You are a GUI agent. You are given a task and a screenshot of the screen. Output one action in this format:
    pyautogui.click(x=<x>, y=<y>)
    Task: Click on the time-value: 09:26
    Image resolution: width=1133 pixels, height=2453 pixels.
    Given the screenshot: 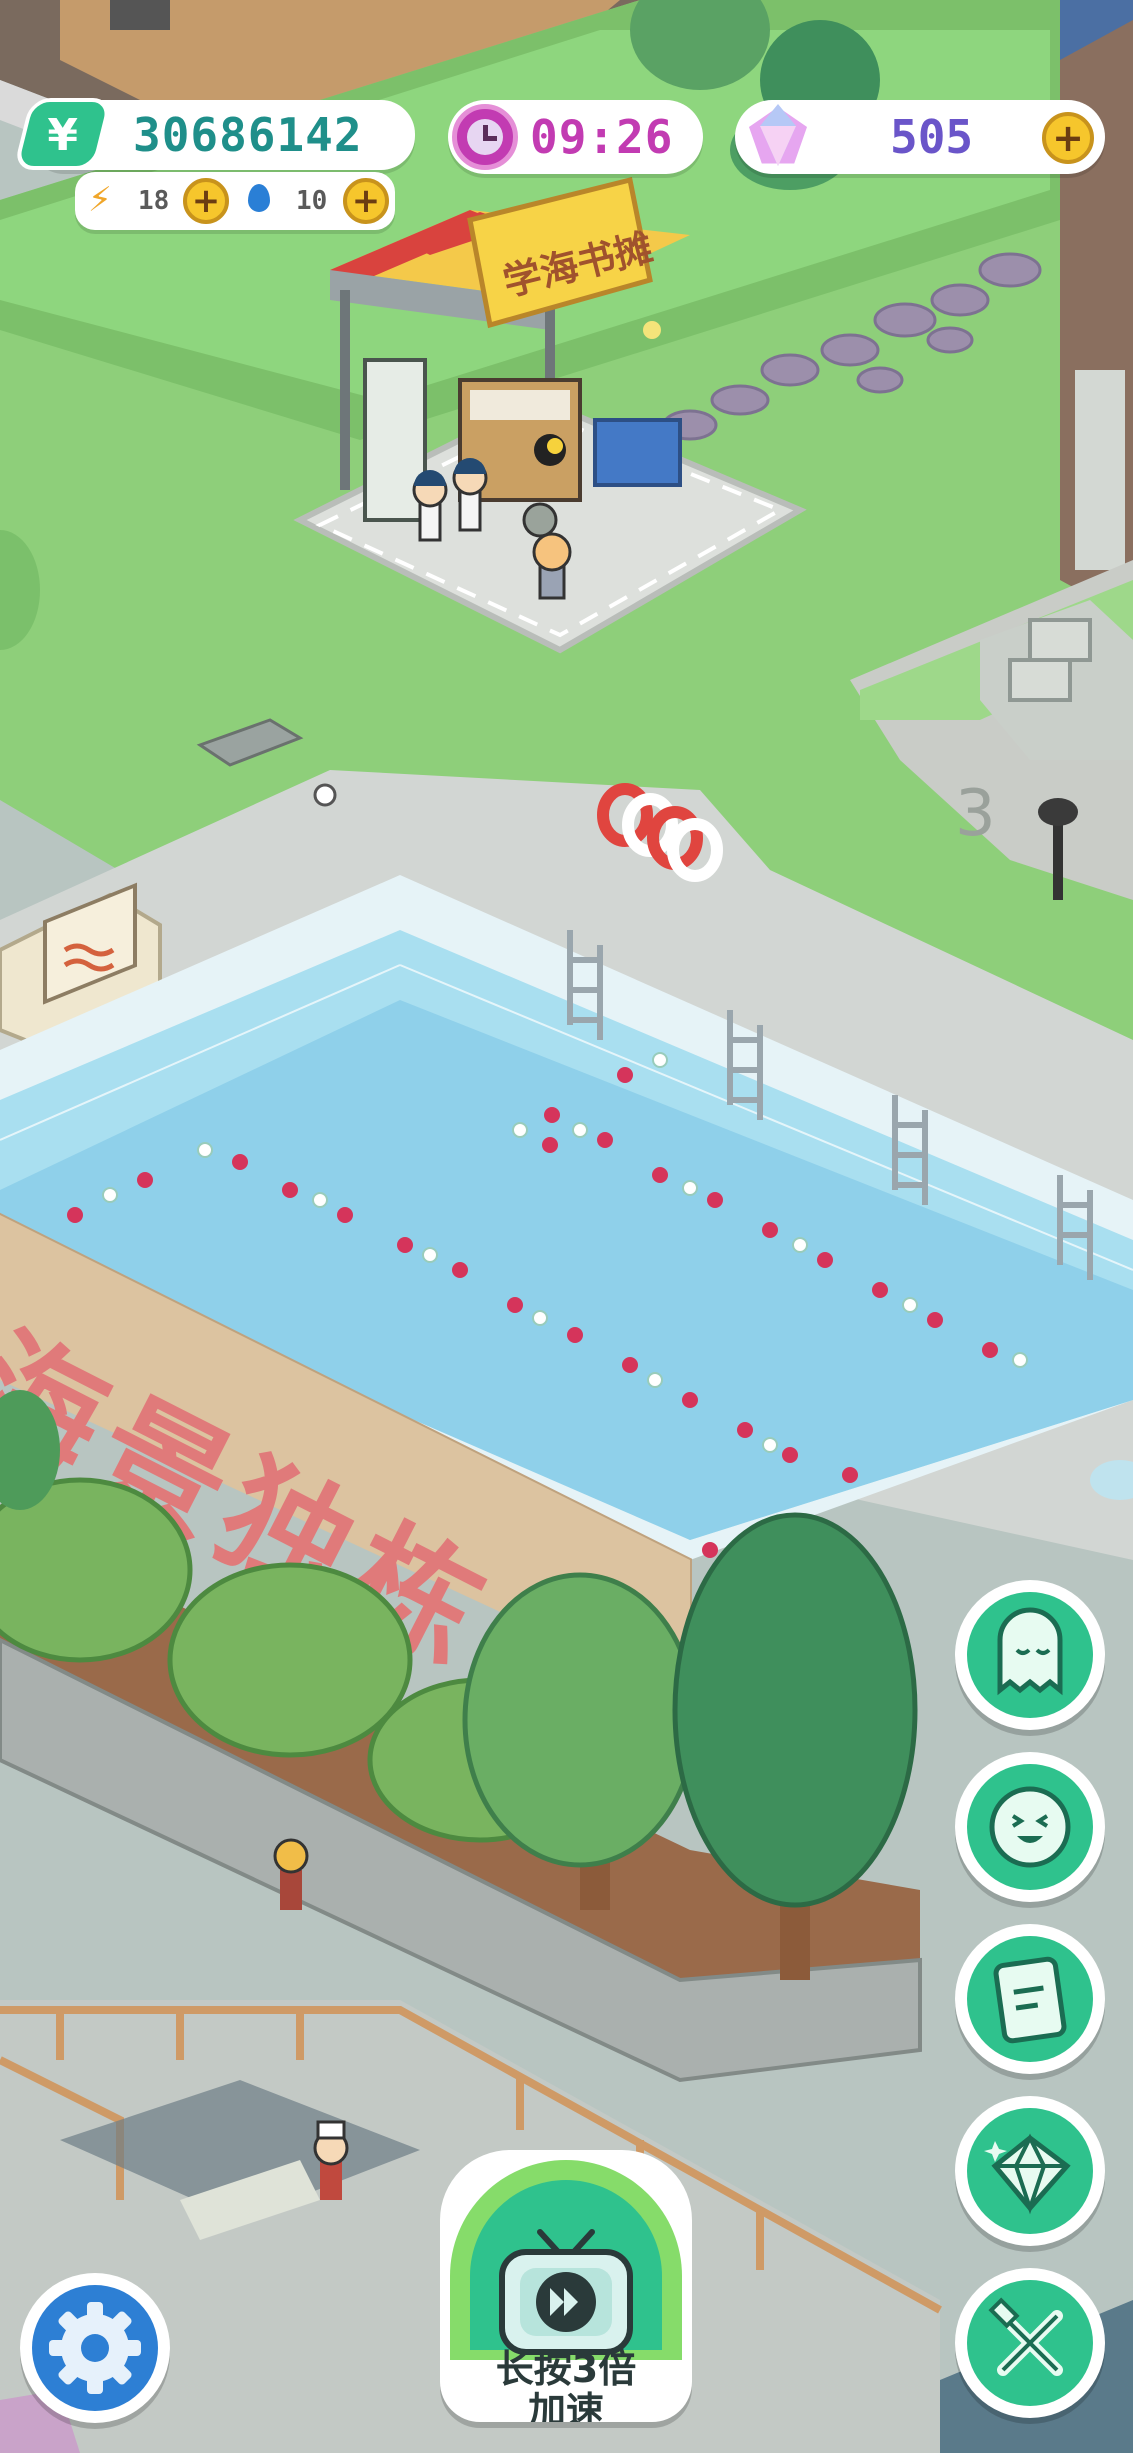 What is the action you would take?
    pyautogui.click(x=602, y=137)
    